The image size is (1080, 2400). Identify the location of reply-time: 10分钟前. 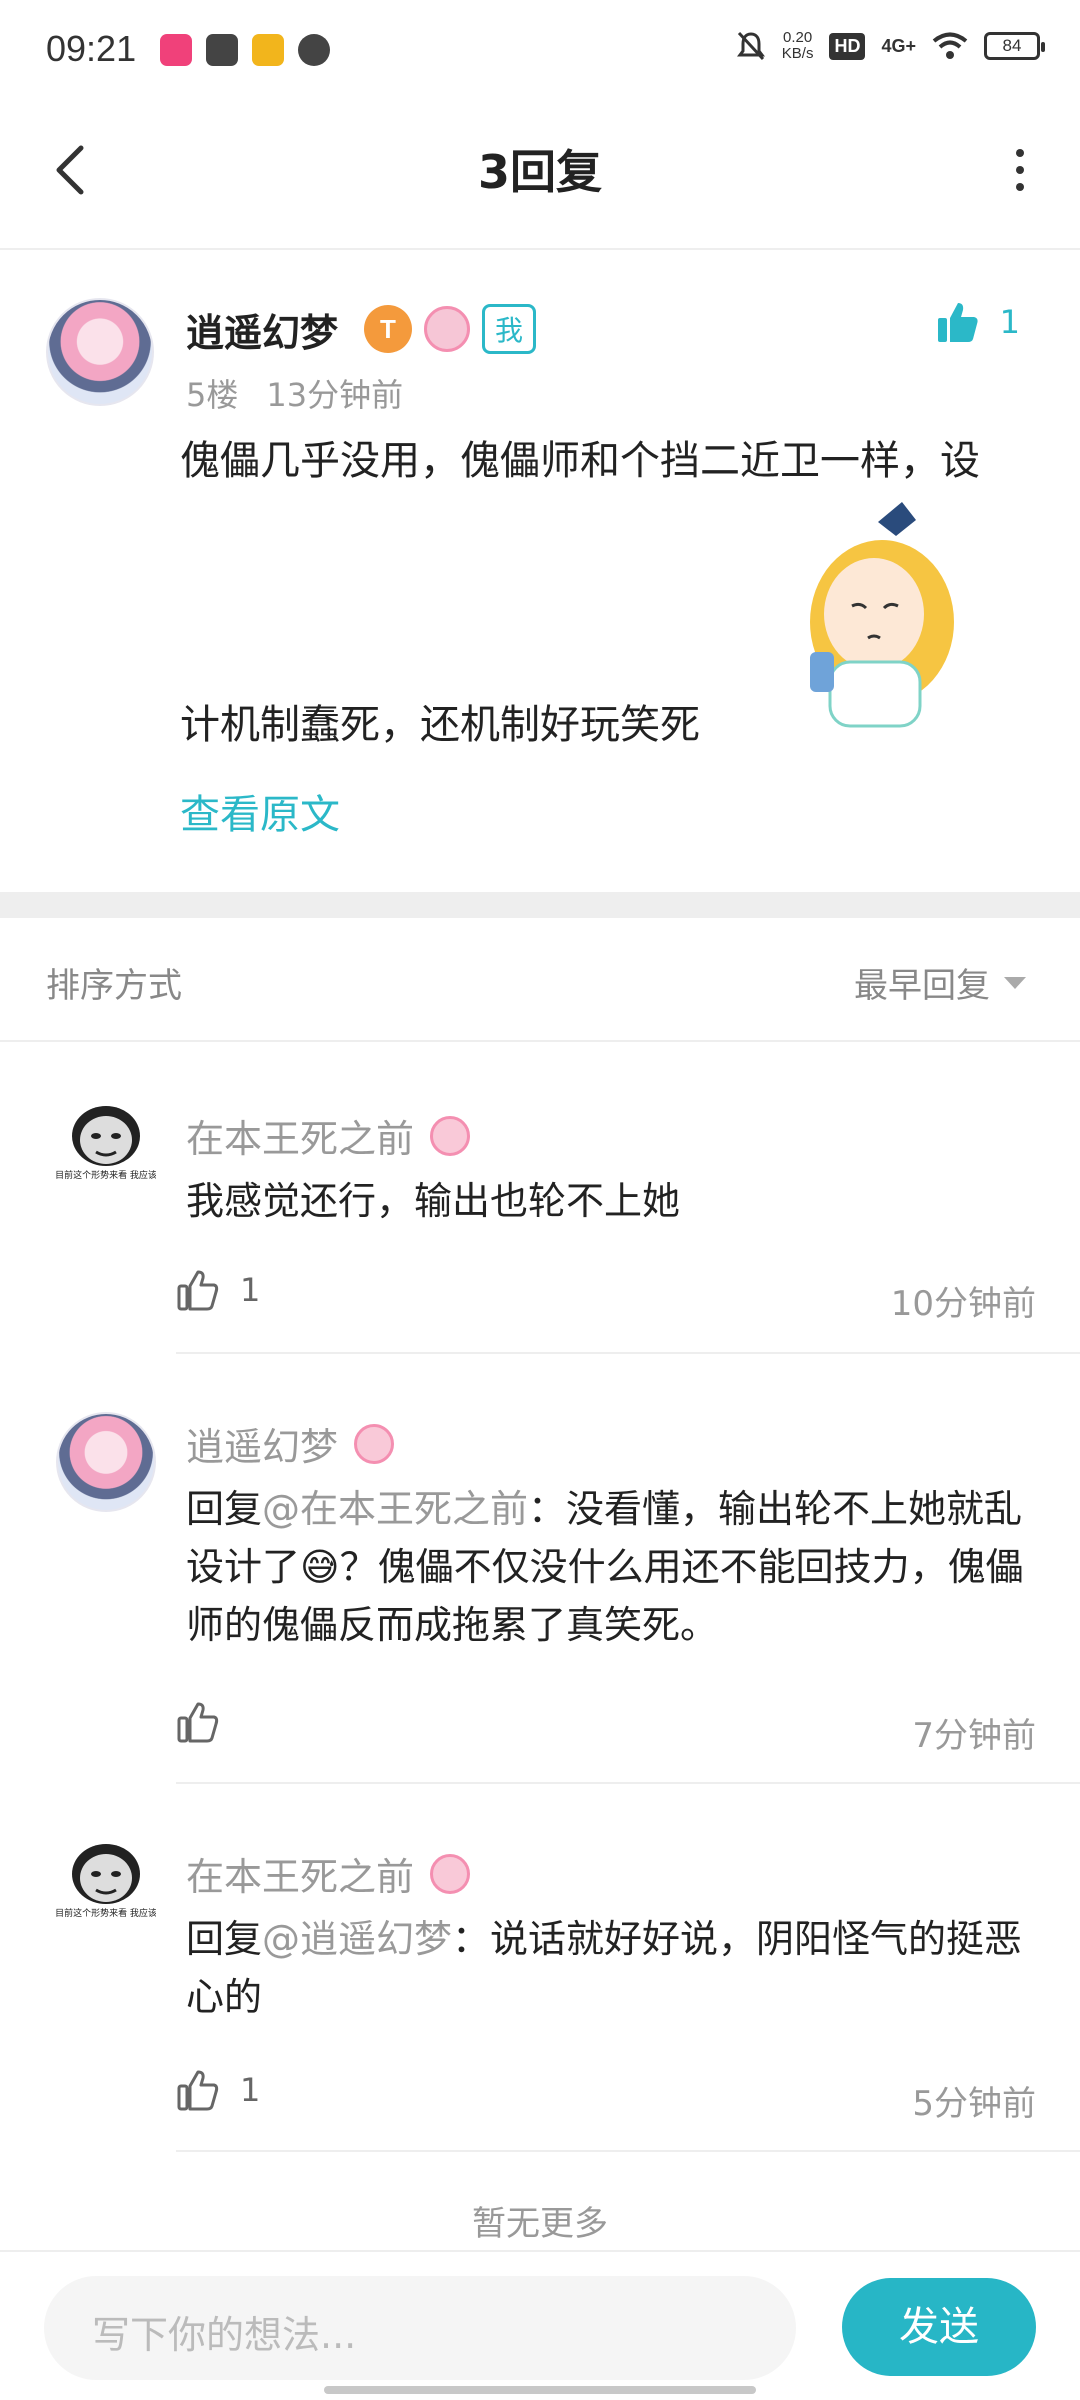
(963, 1304).